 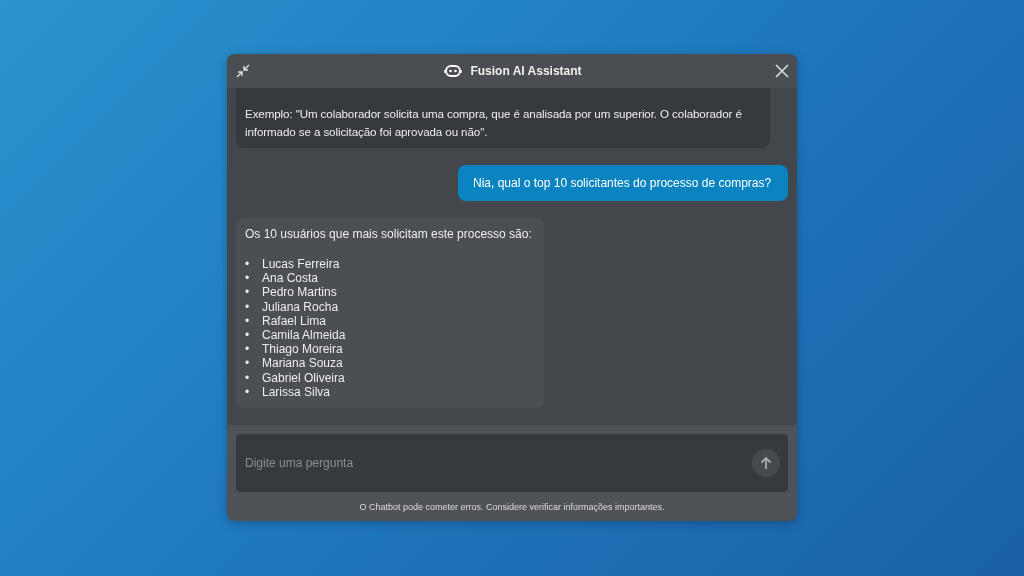 I want to click on robot-icon, so click(x=453, y=71).